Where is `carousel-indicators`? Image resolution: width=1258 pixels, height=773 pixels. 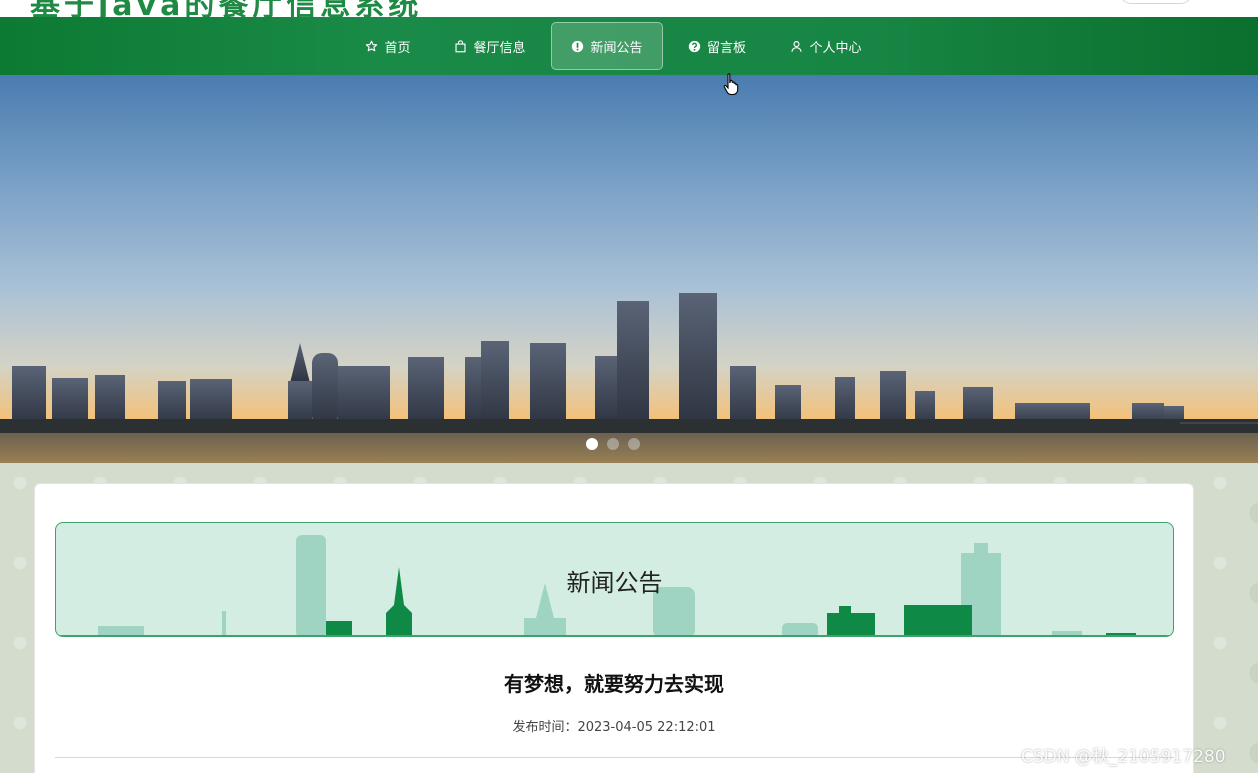
carousel-indicators is located at coordinates (613, 444).